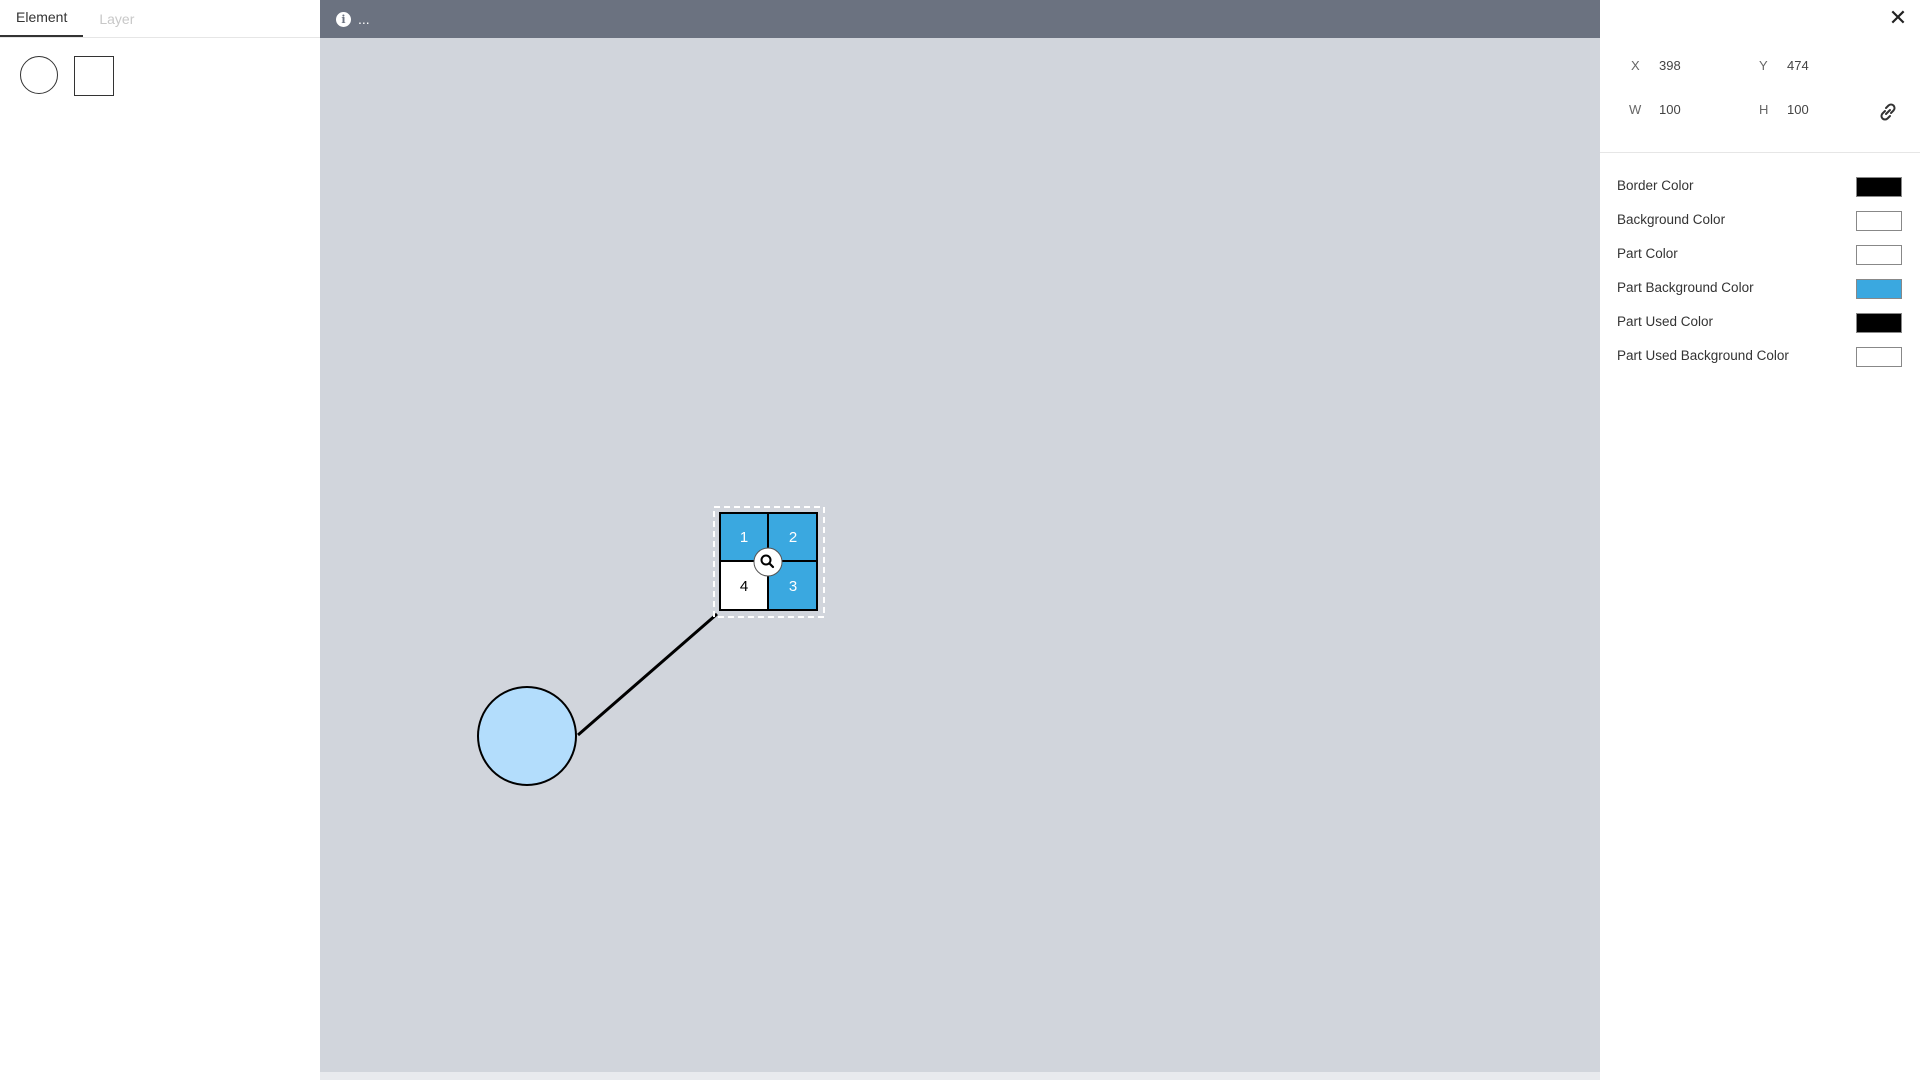  What do you see at coordinates (1879, 323) in the screenshot?
I see `part-used-color-swatch` at bounding box center [1879, 323].